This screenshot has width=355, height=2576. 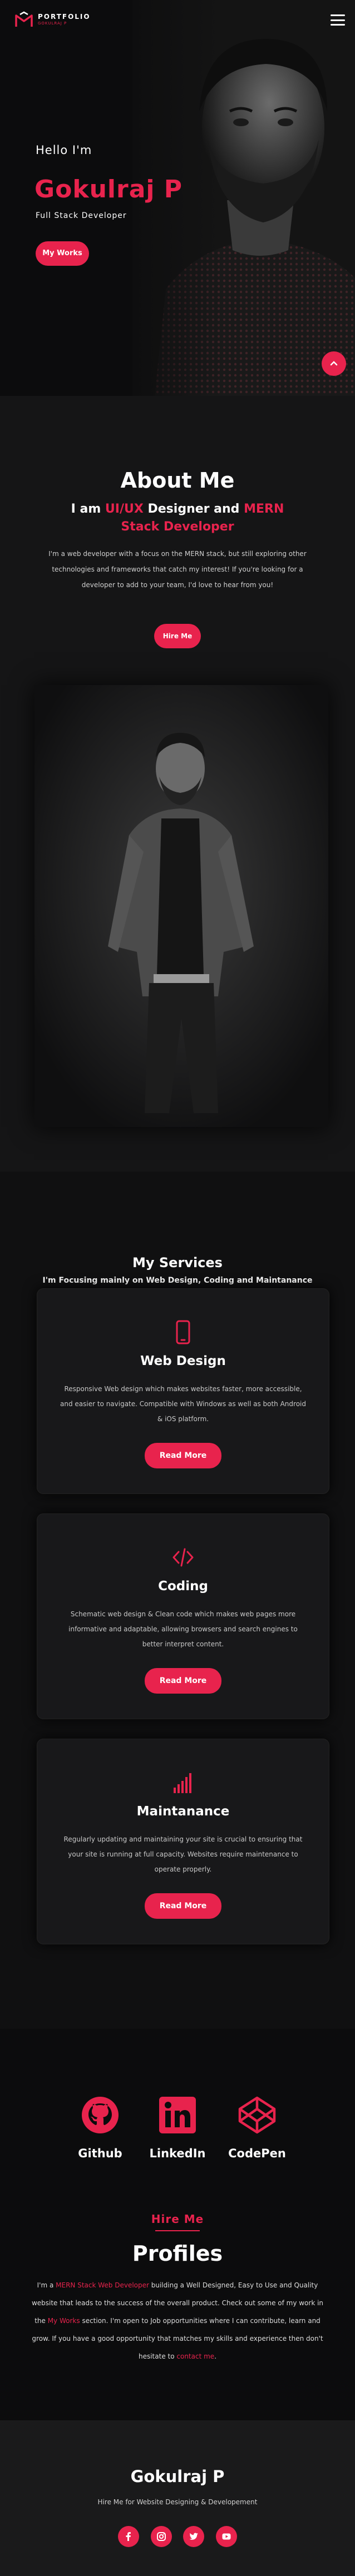 What do you see at coordinates (183, 1557) in the screenshot?
I see `code-icon` at bounding box center [183, 1557].